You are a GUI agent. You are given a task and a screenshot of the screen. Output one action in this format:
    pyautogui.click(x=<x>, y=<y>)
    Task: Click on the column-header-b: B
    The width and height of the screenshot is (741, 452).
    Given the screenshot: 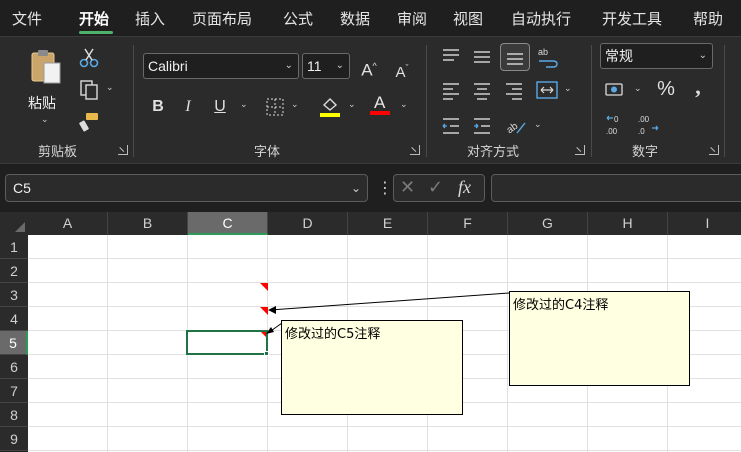 What is the action you would take?
    pyautogui.click(x=148, y=223)
    